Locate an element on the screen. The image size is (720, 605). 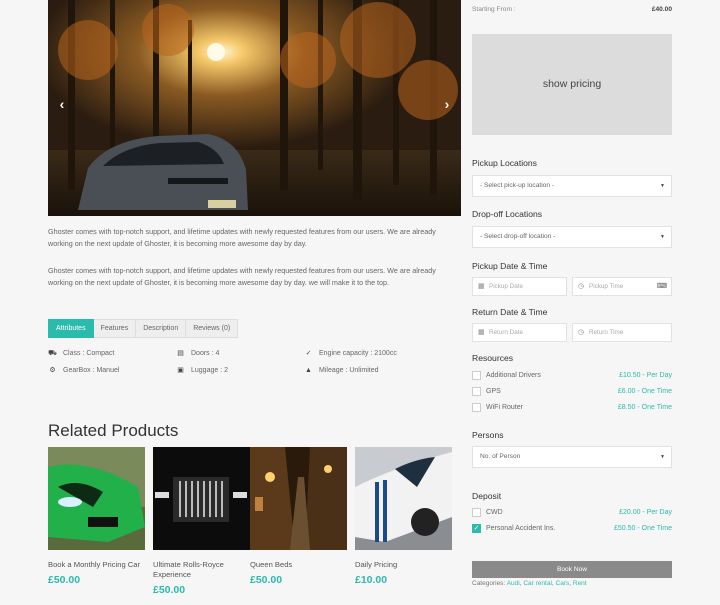
attribute-mileage: ▲ Mileage : Unlimited is located at coordinates (342, 370).